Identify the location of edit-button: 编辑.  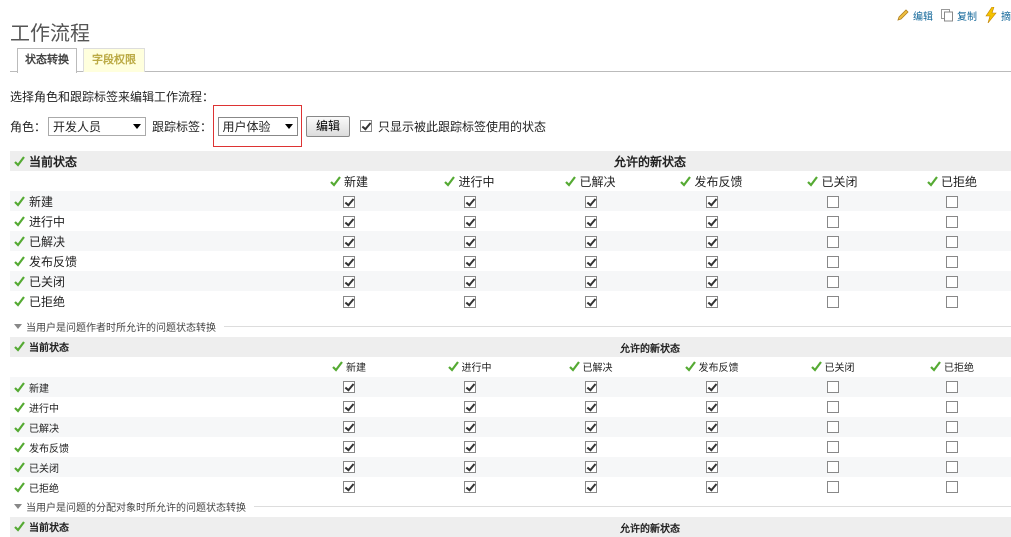
(328, 126).